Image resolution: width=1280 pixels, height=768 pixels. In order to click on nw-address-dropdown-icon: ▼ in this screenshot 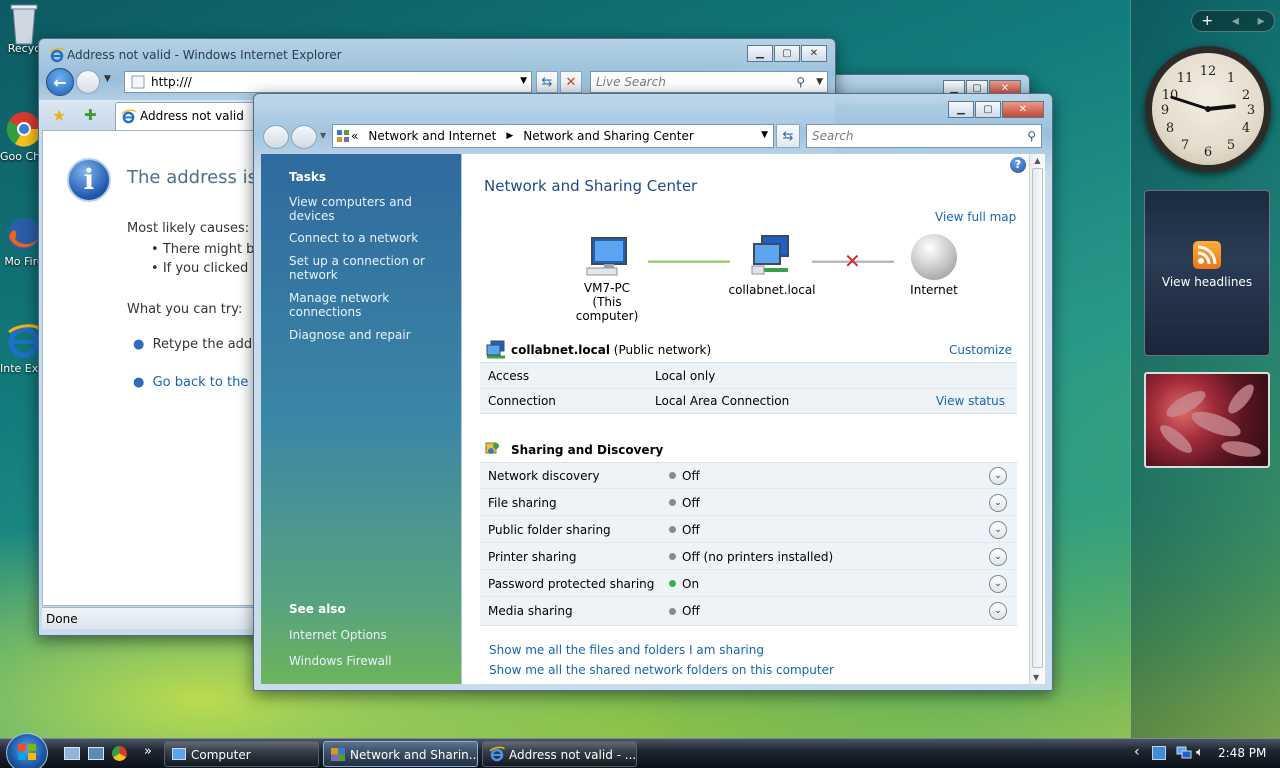, I will do `click(764, 135)`.